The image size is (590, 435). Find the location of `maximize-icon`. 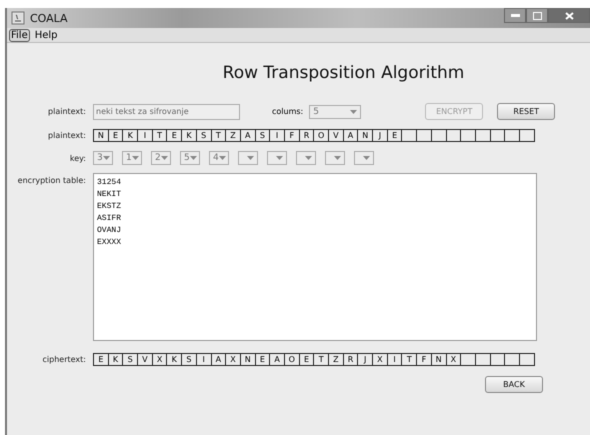

maximize-icon is located at coordinates (537, 16).